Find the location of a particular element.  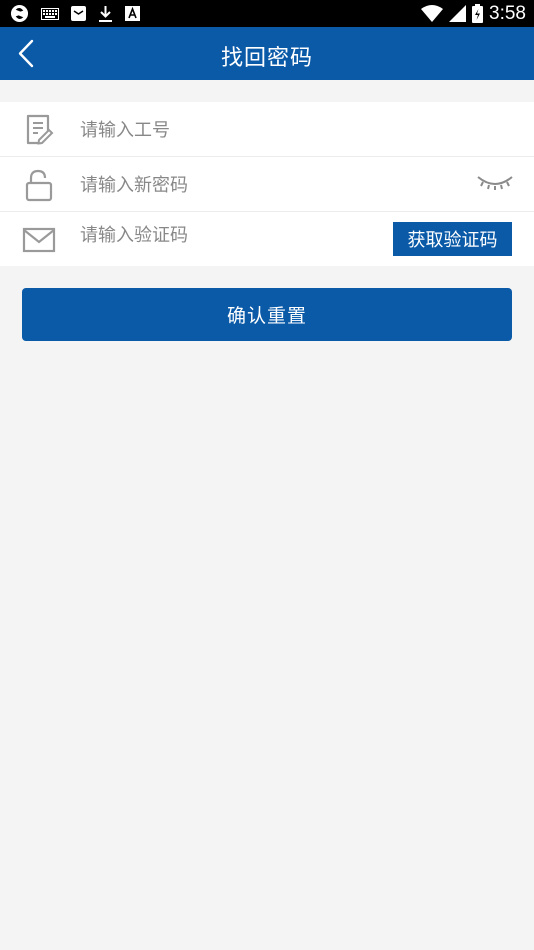

battery-icon is located at coordinates (478, 13).